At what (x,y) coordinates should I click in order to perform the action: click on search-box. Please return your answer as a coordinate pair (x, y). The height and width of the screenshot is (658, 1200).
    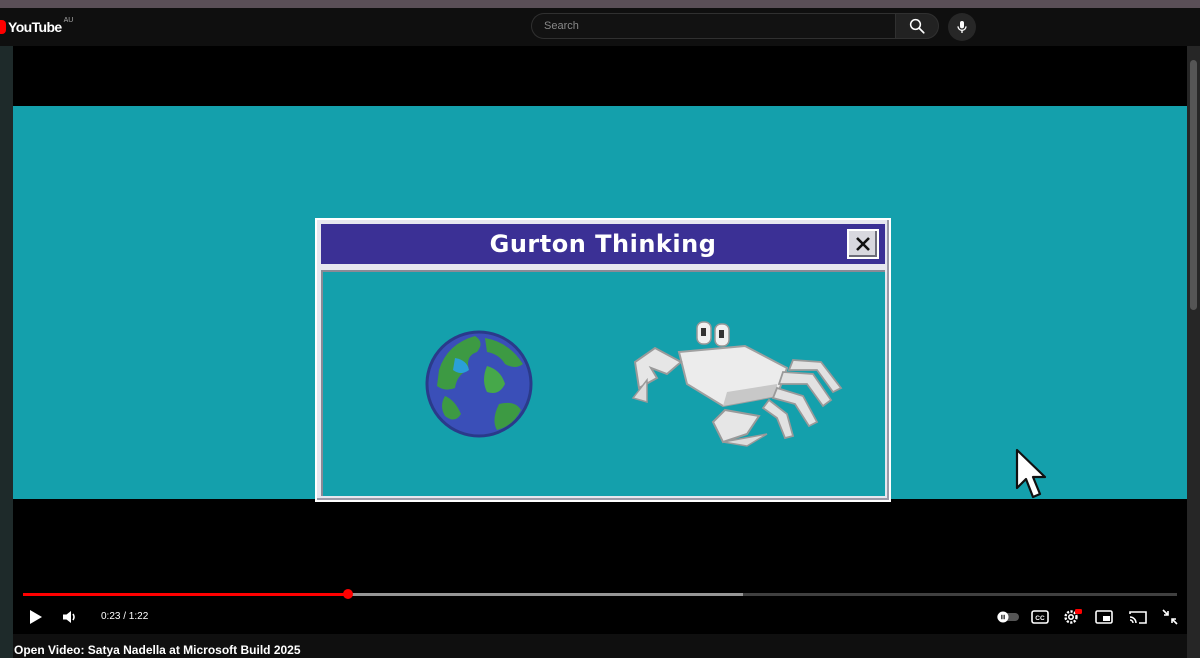
    Looking at the image, I should click on (713, 26).